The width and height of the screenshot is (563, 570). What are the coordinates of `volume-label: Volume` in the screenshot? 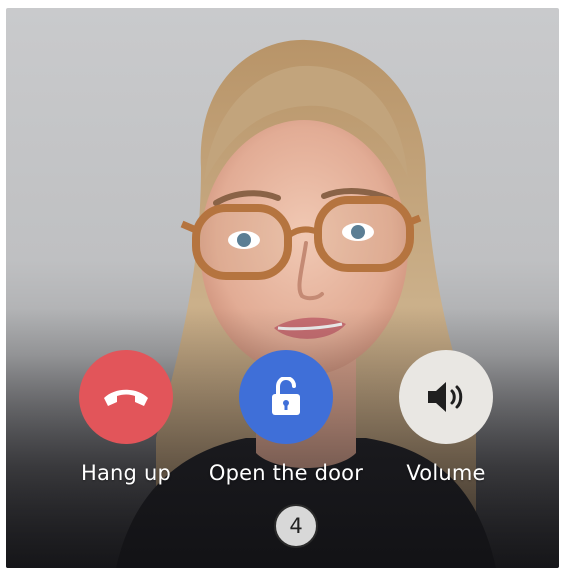 It's located at (446, 473).